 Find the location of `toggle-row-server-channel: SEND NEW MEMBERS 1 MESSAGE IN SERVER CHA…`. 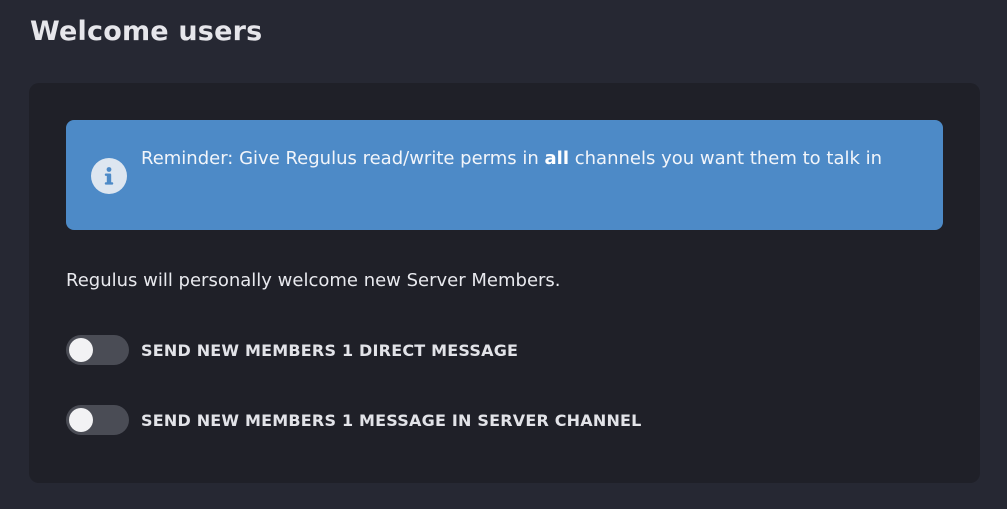

toggle-row-server-channel: SEND NEW MEMBERS 1 MESSAGE IN SERVER CHA… is located at coordinates (354, 420).